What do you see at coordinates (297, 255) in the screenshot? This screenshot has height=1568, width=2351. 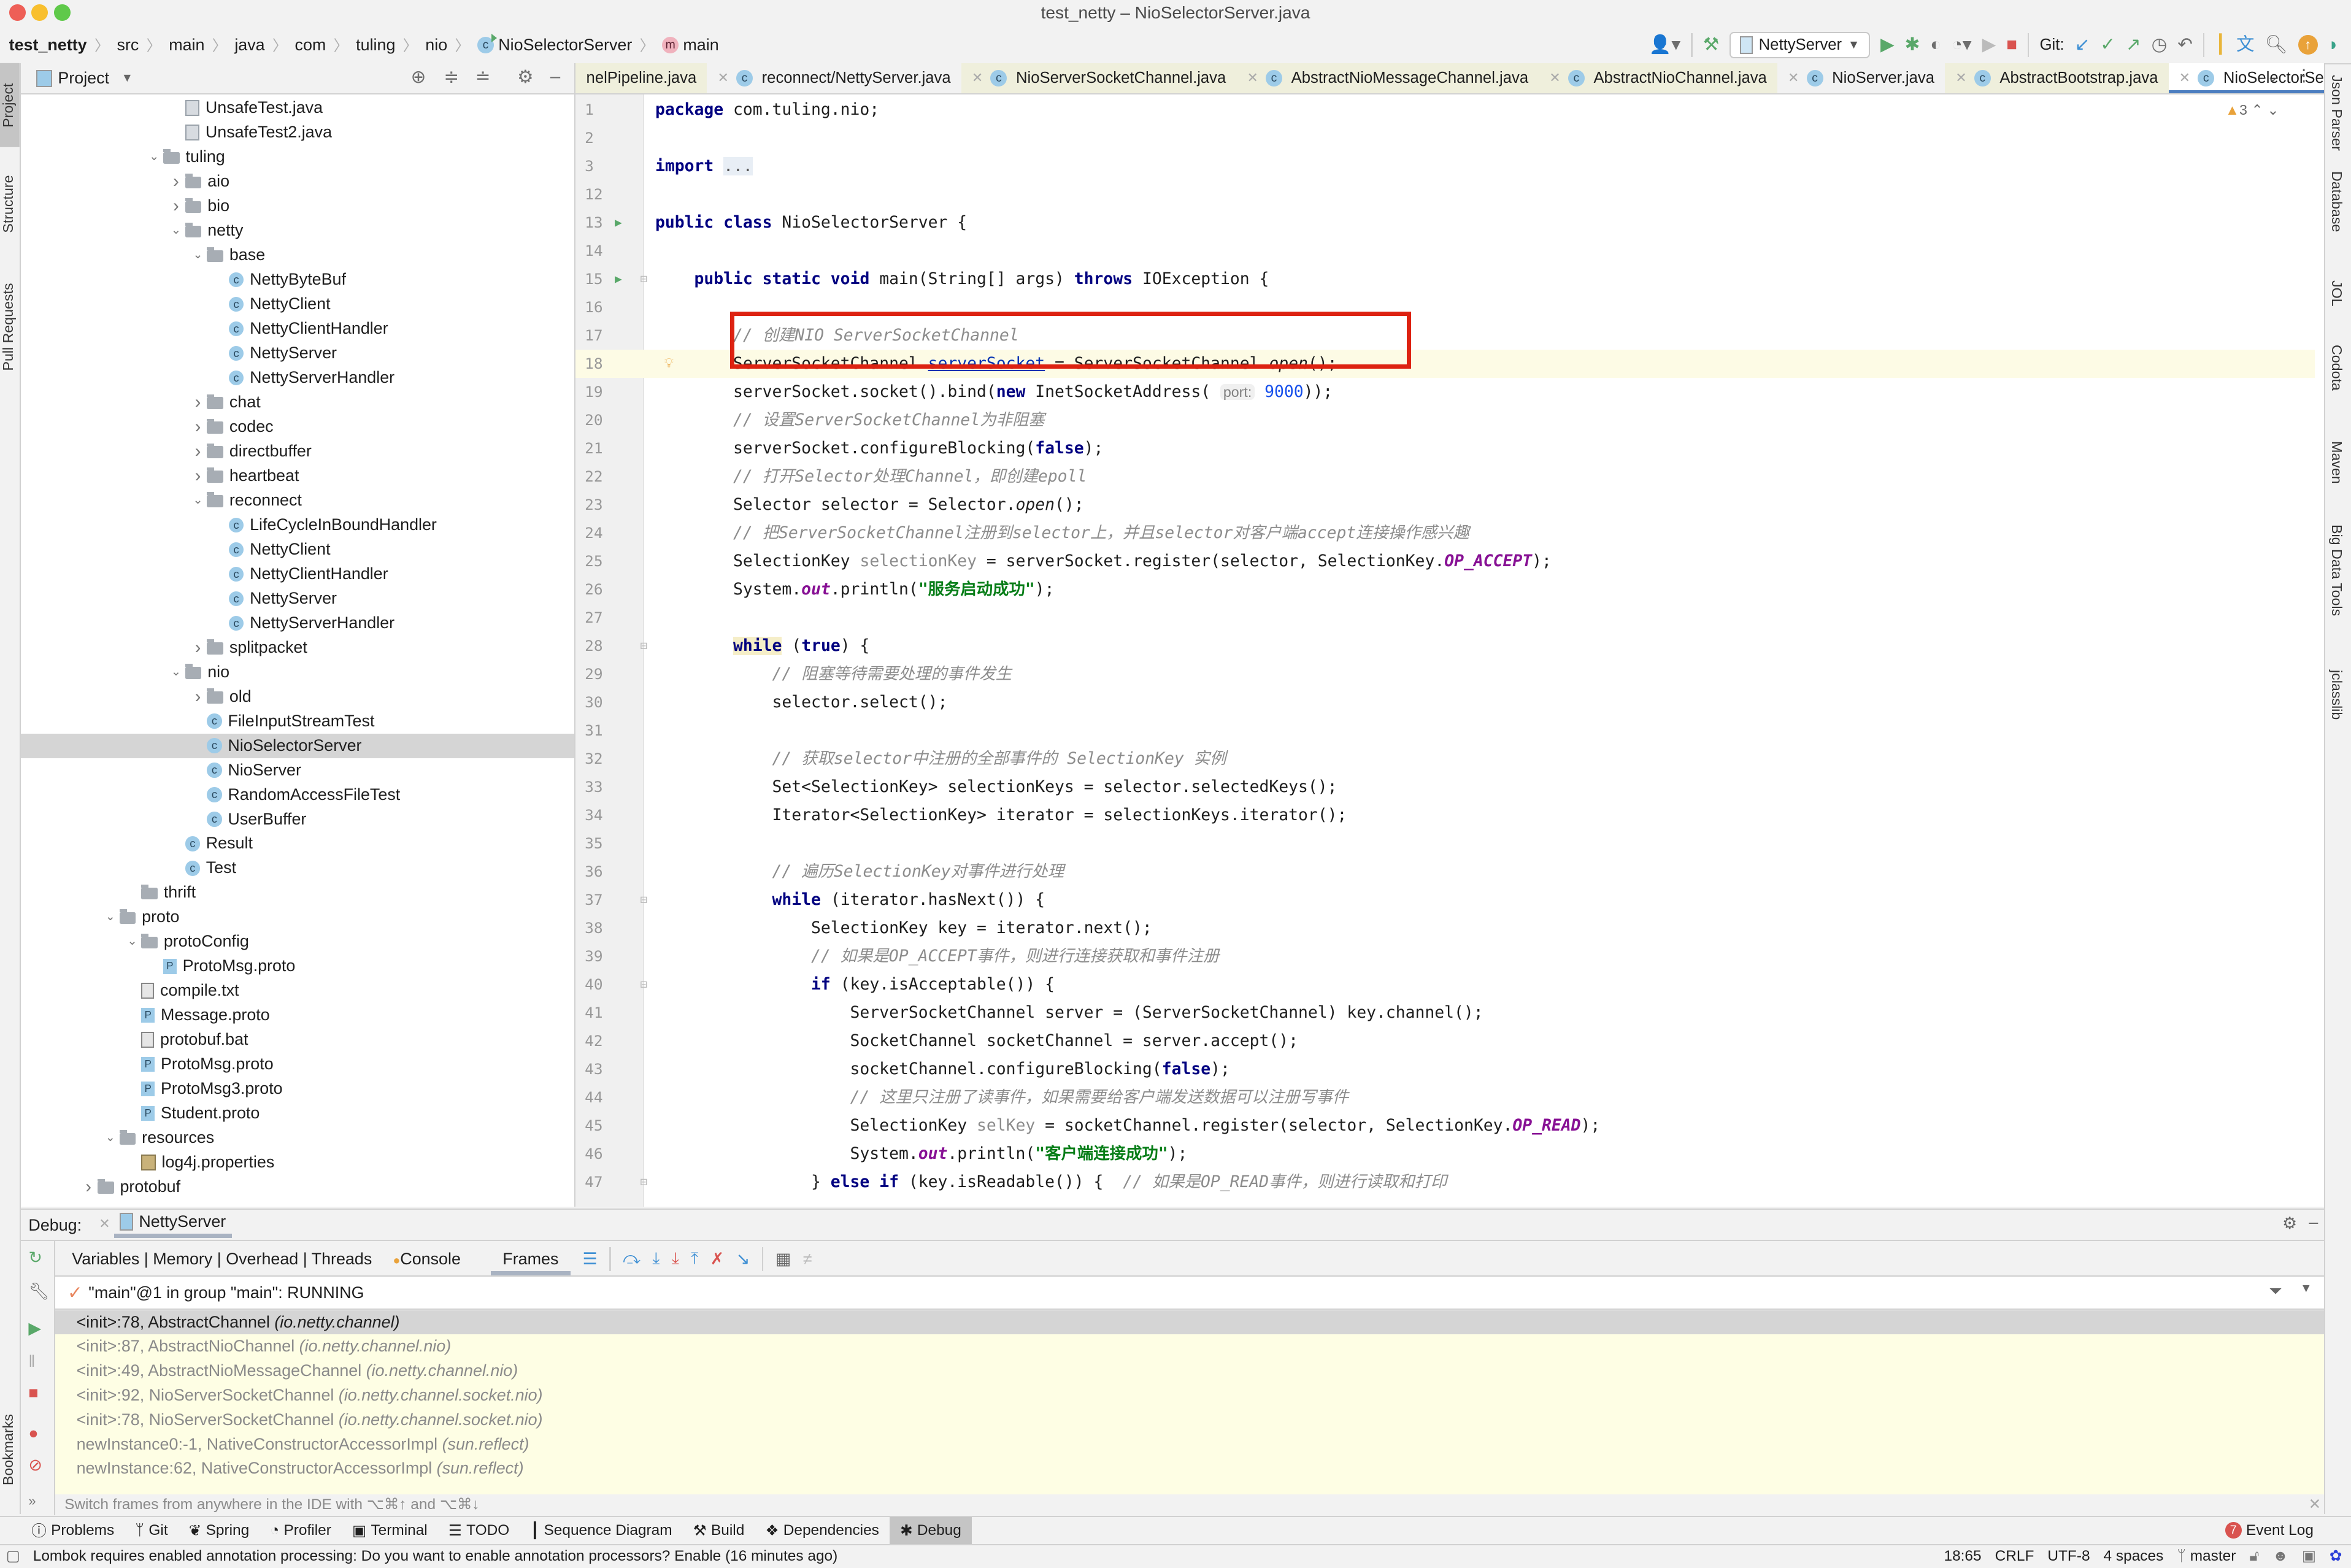 I see `tree-item: ⌄ base` at bounding box center [297, 255].